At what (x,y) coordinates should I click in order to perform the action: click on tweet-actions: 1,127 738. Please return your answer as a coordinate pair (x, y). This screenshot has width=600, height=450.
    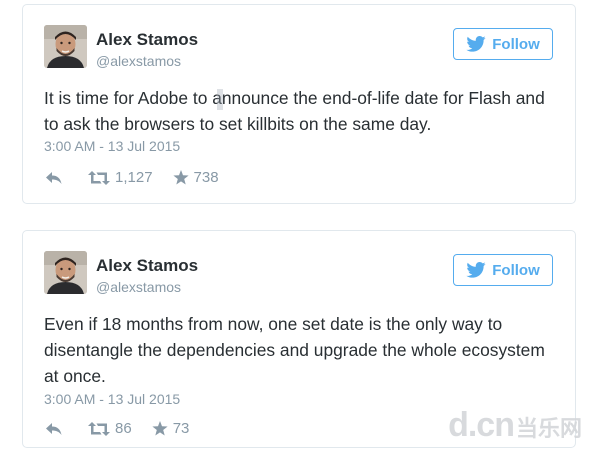
    Looking at the image, I should click on (132, 177).